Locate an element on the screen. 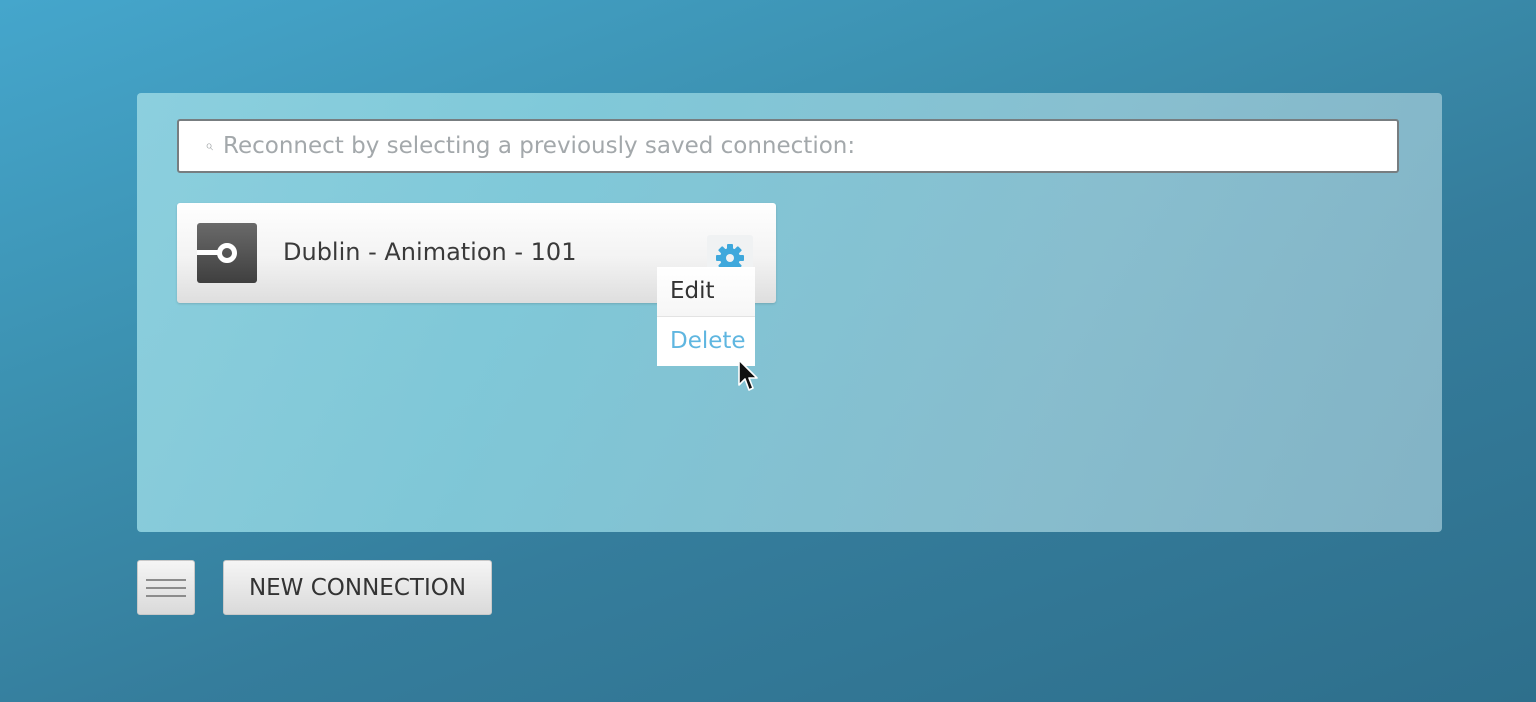 This screenshot has width=1536, height=702. connection-context-menu: Edit Delete is located at coordinates (706, 316).